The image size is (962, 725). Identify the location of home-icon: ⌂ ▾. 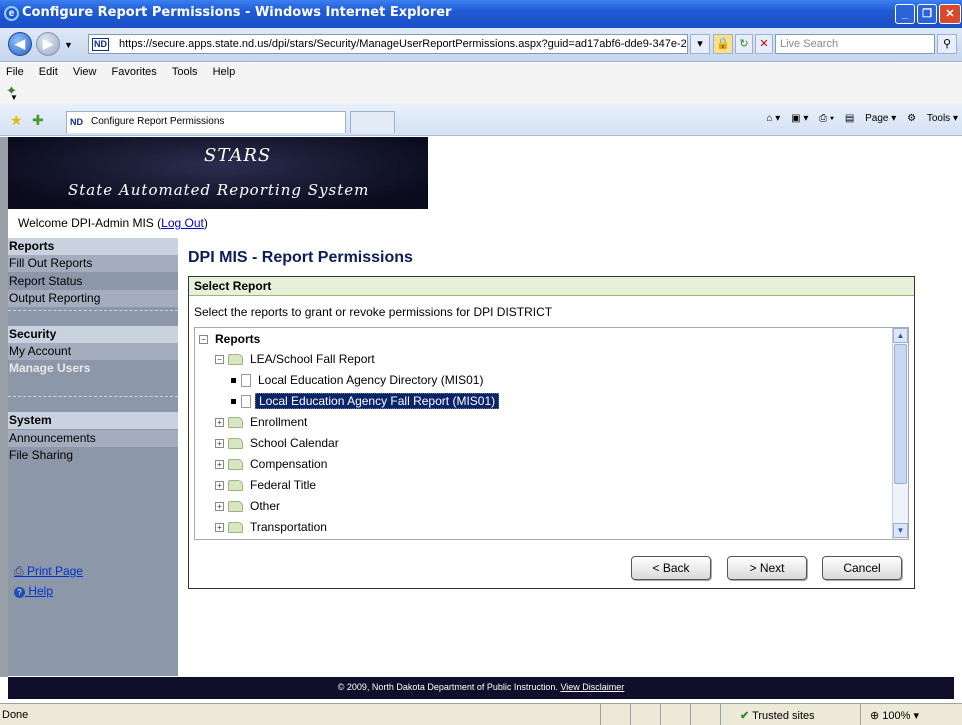
(773, 118).